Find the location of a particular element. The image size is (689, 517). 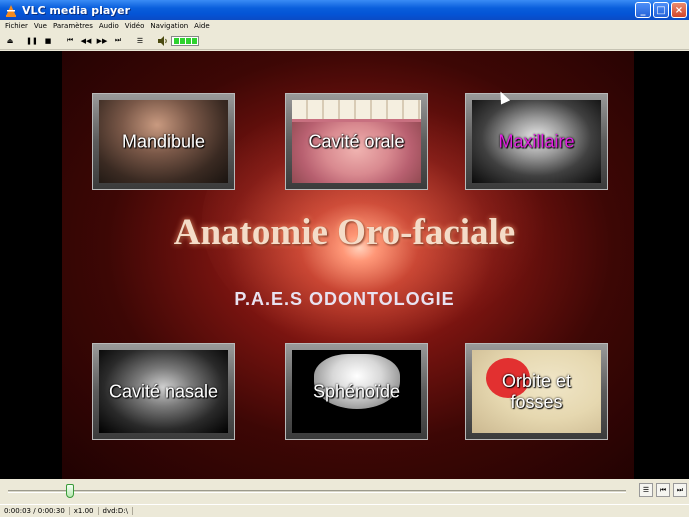

fast-forward-icon: ▶▶ is located at coordinates (102, 41).